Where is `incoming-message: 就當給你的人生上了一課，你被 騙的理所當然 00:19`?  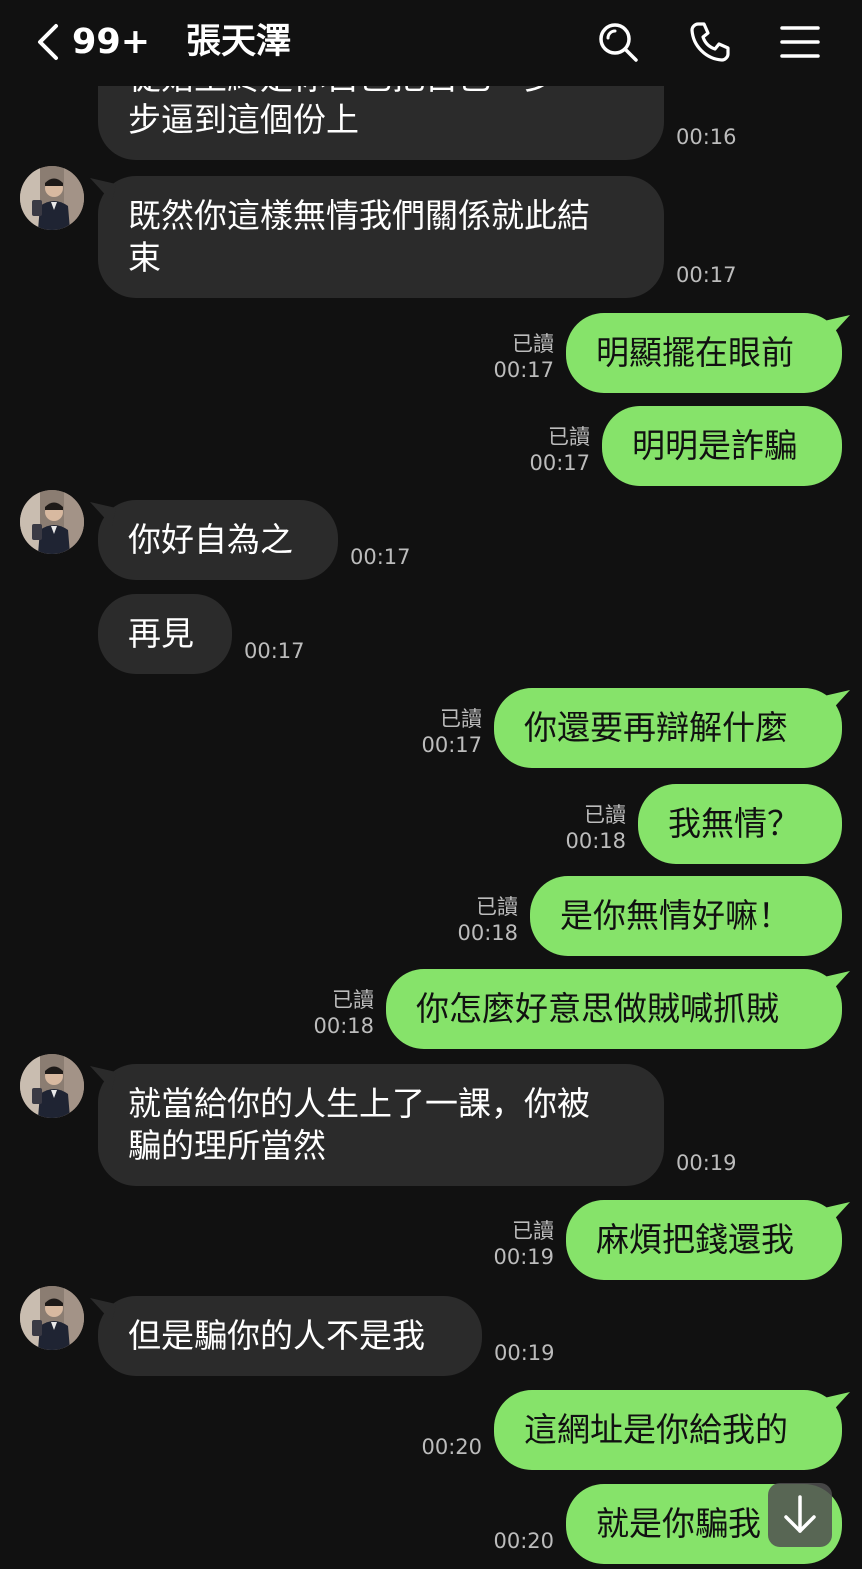
incoming-message: 就當給你的人生上了一課，你被 騙的理所當然 00:19 is located at coordinates (431, 1120).